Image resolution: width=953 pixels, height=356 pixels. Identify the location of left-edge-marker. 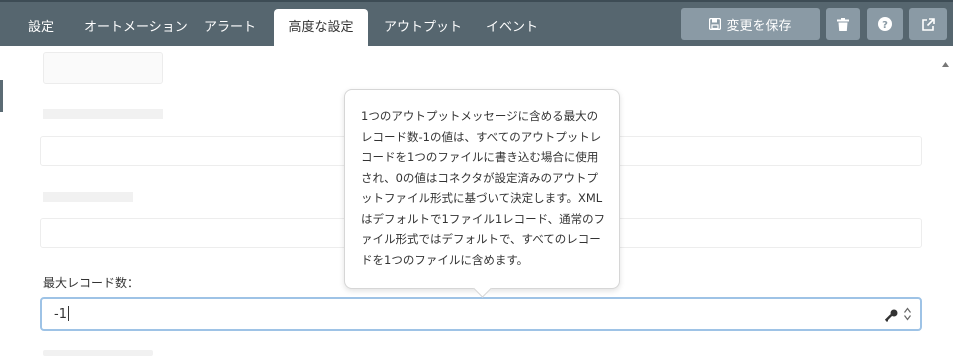
(1, 96).